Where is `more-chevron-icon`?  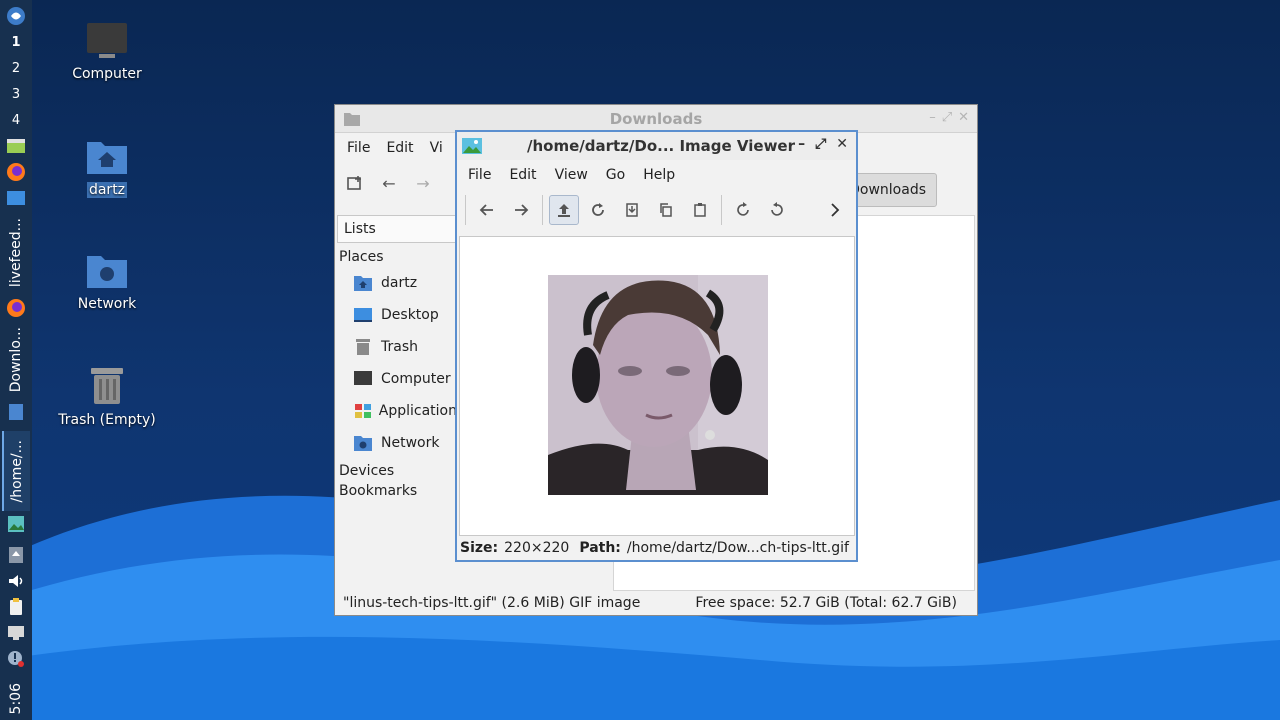 more-chevron-icon is located at coordinates (835, 210).